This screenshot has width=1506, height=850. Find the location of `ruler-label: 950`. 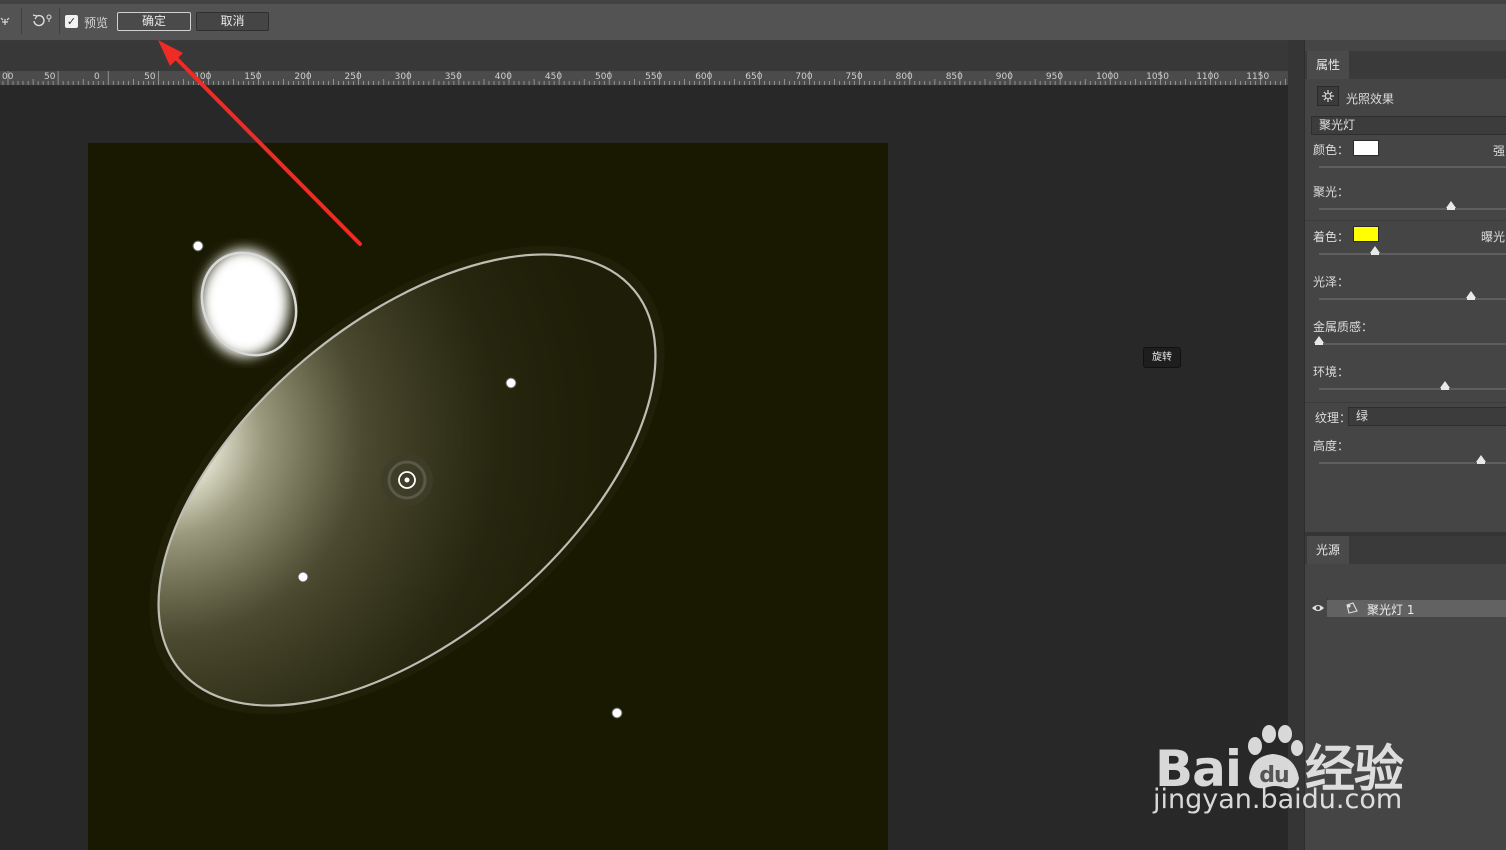

ruler-label: 950 is located at coordinates (1054, 77).